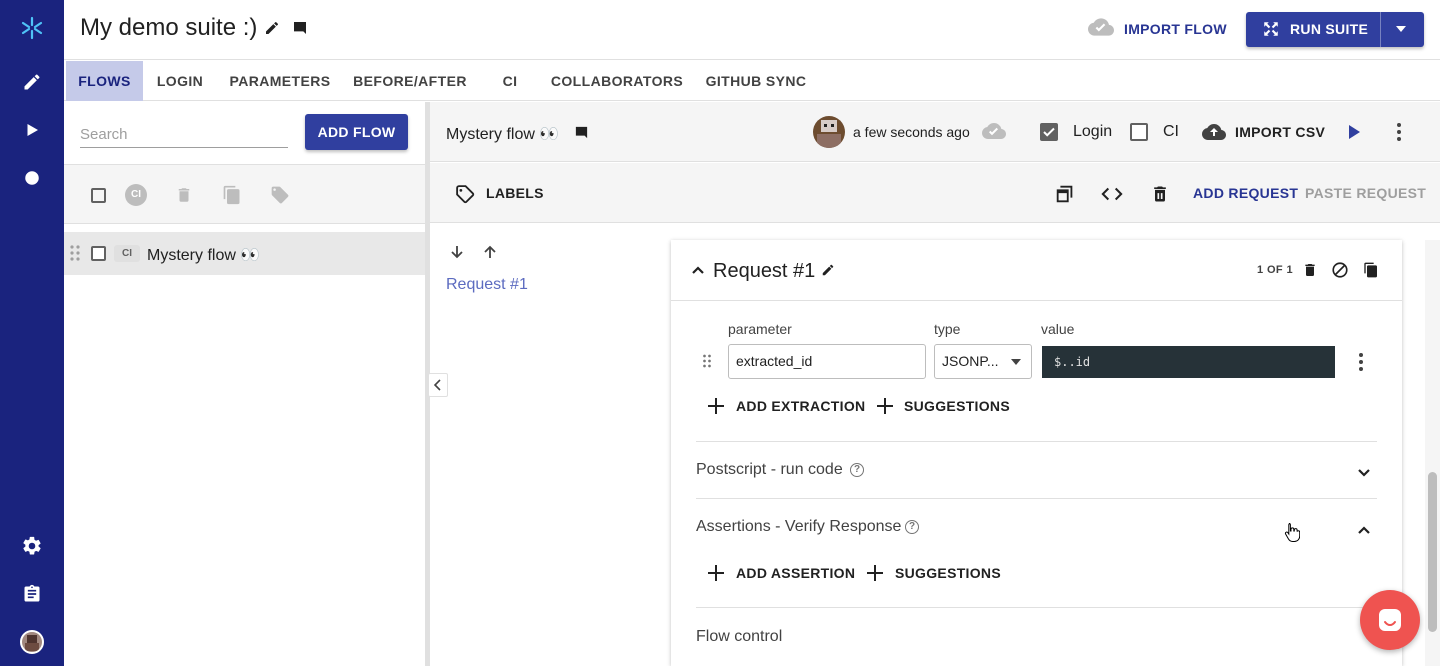  I want to click on add-assertion-plus-icon, so click(716, 573).